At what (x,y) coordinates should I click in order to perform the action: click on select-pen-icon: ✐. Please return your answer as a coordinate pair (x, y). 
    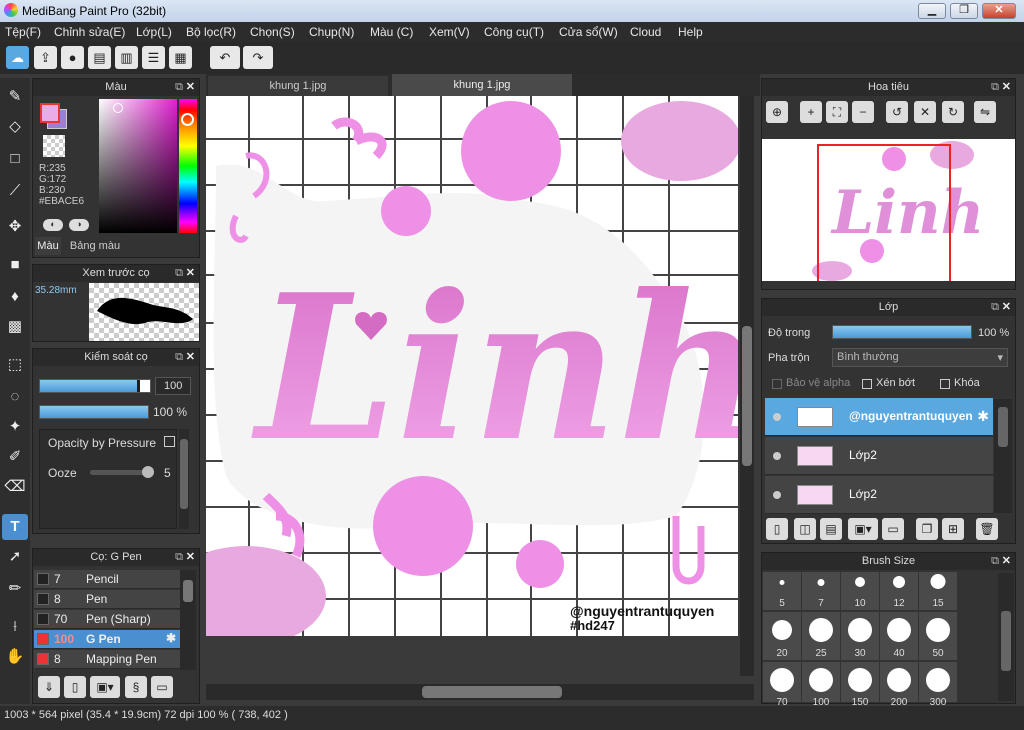
    Looking at the image, I should click on (15, 457).